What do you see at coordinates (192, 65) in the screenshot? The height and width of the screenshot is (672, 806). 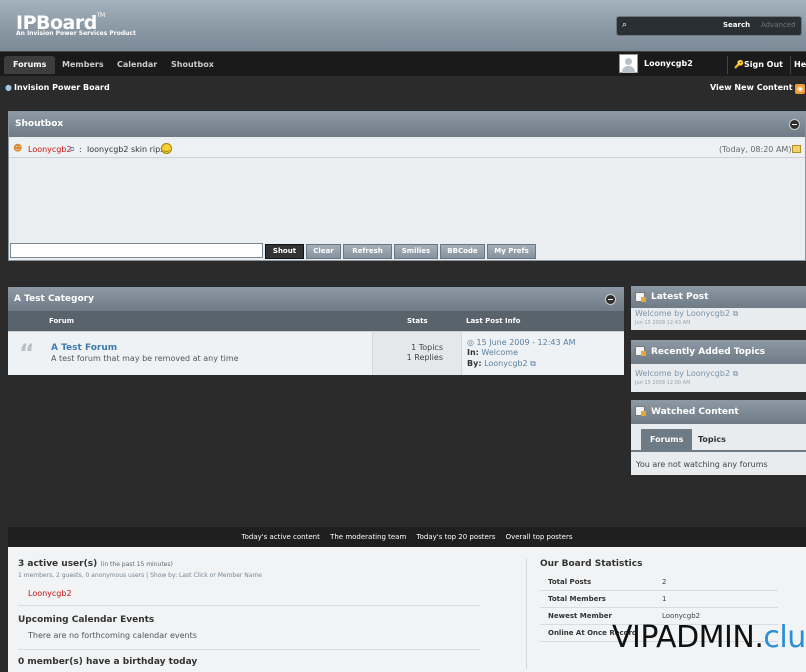 I see `tab-shoutbox: Shoutbox` at bounding box center [192, 65].